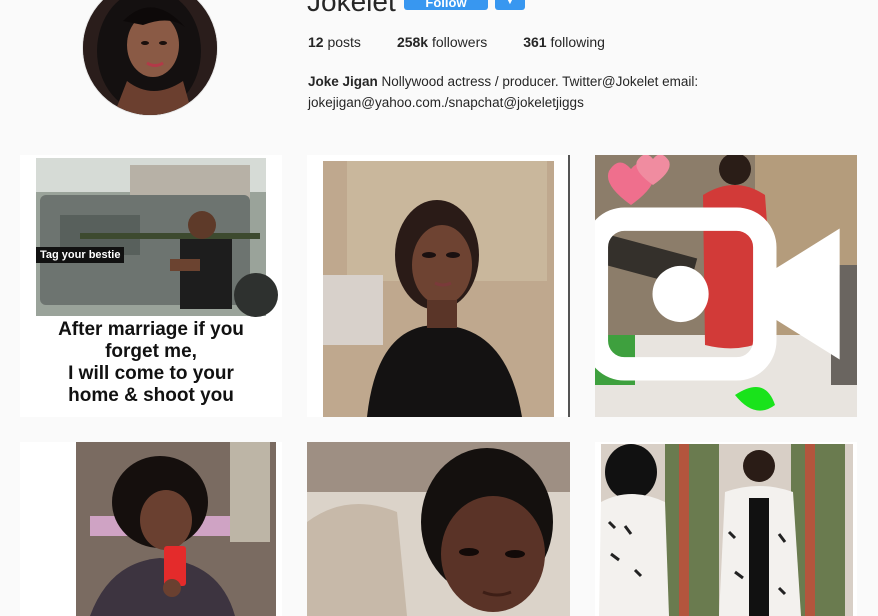 This screenshot has width=878, height=616. I want to click on meme-caption-line: home & shoot you, so click(151, 395).